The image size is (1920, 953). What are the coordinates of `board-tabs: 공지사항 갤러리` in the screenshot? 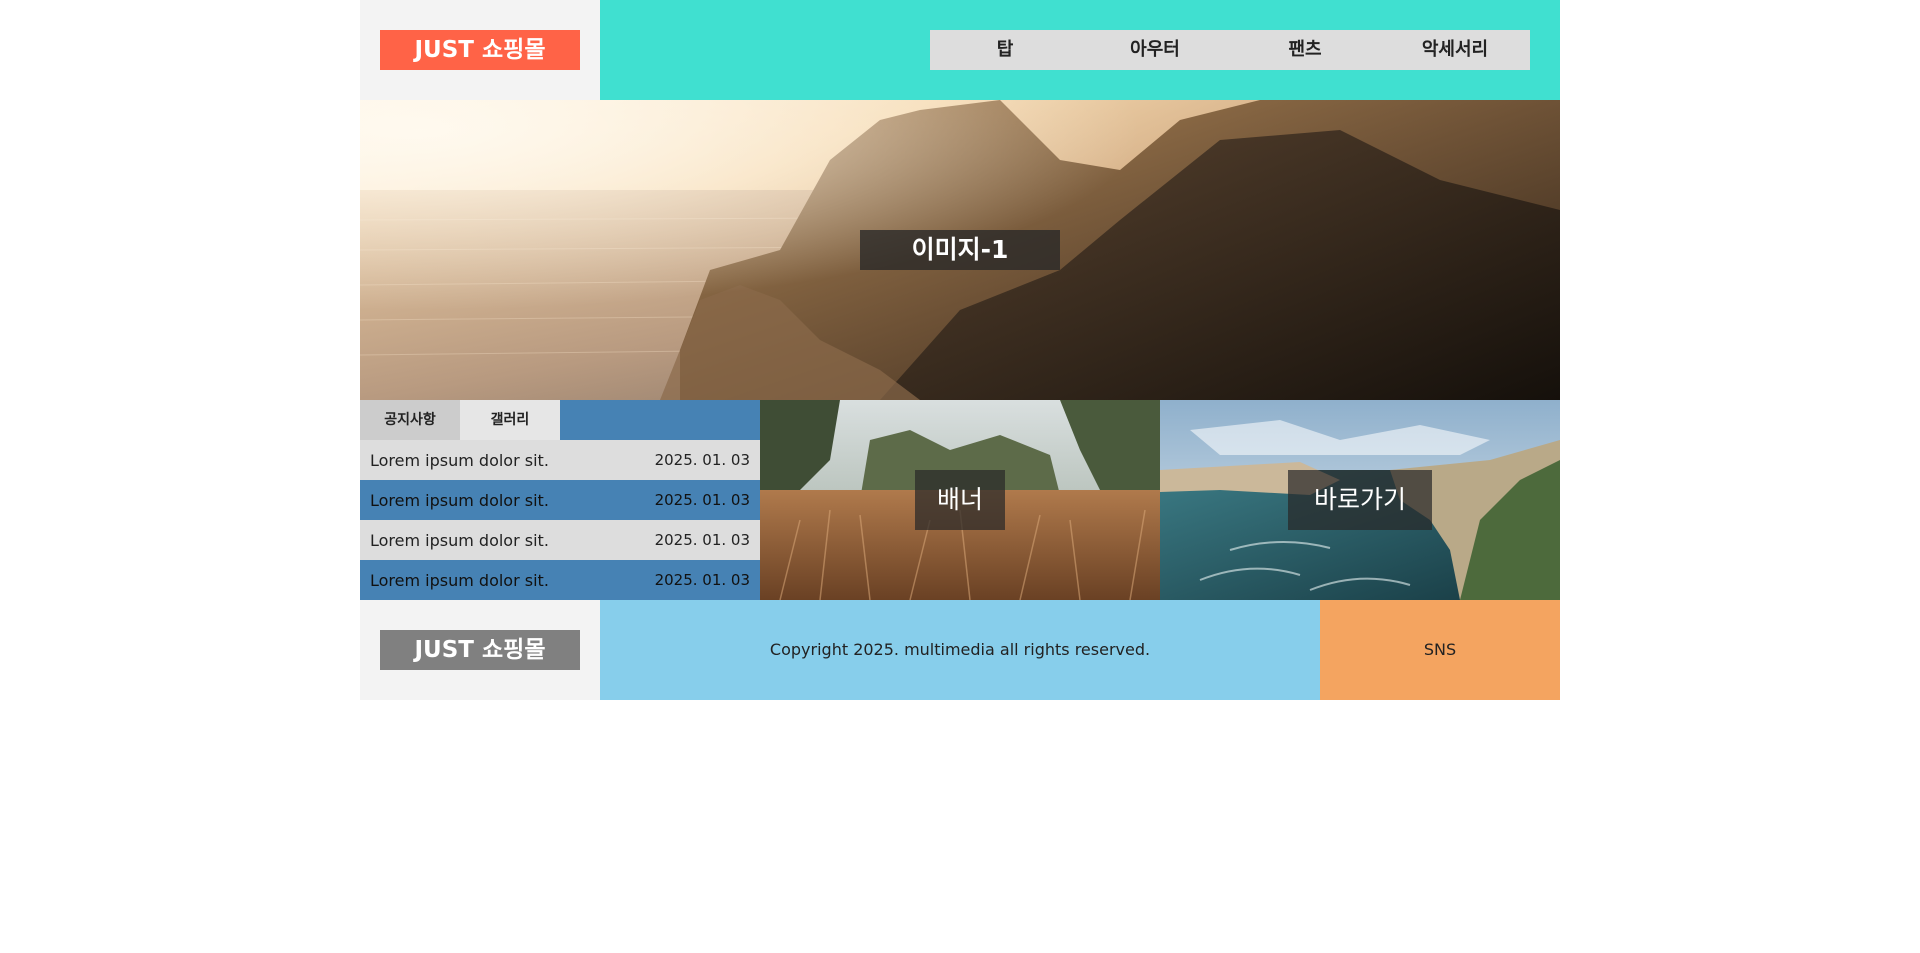 It's located at (560, 420).